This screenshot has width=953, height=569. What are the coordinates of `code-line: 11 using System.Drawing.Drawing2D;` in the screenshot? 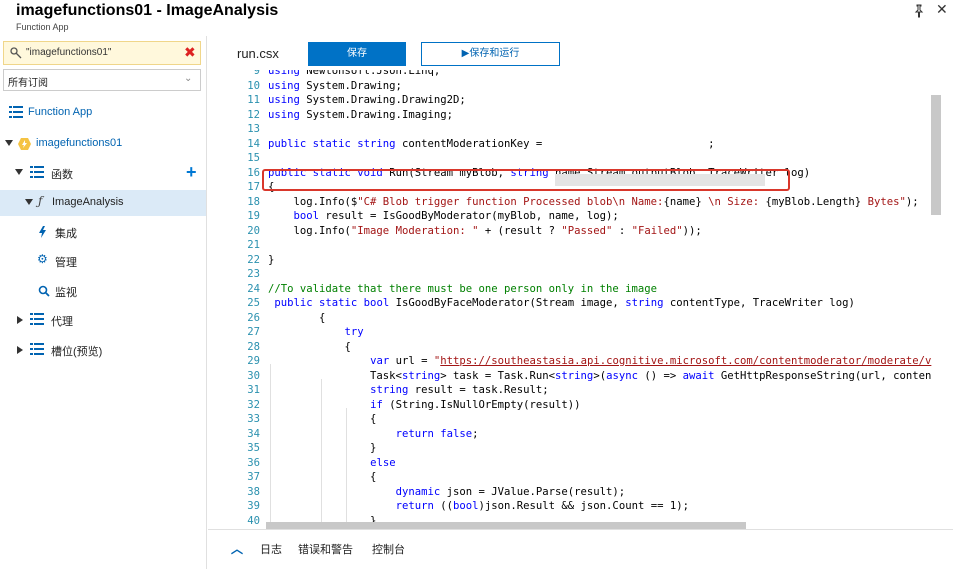 It's located at (575, 101).